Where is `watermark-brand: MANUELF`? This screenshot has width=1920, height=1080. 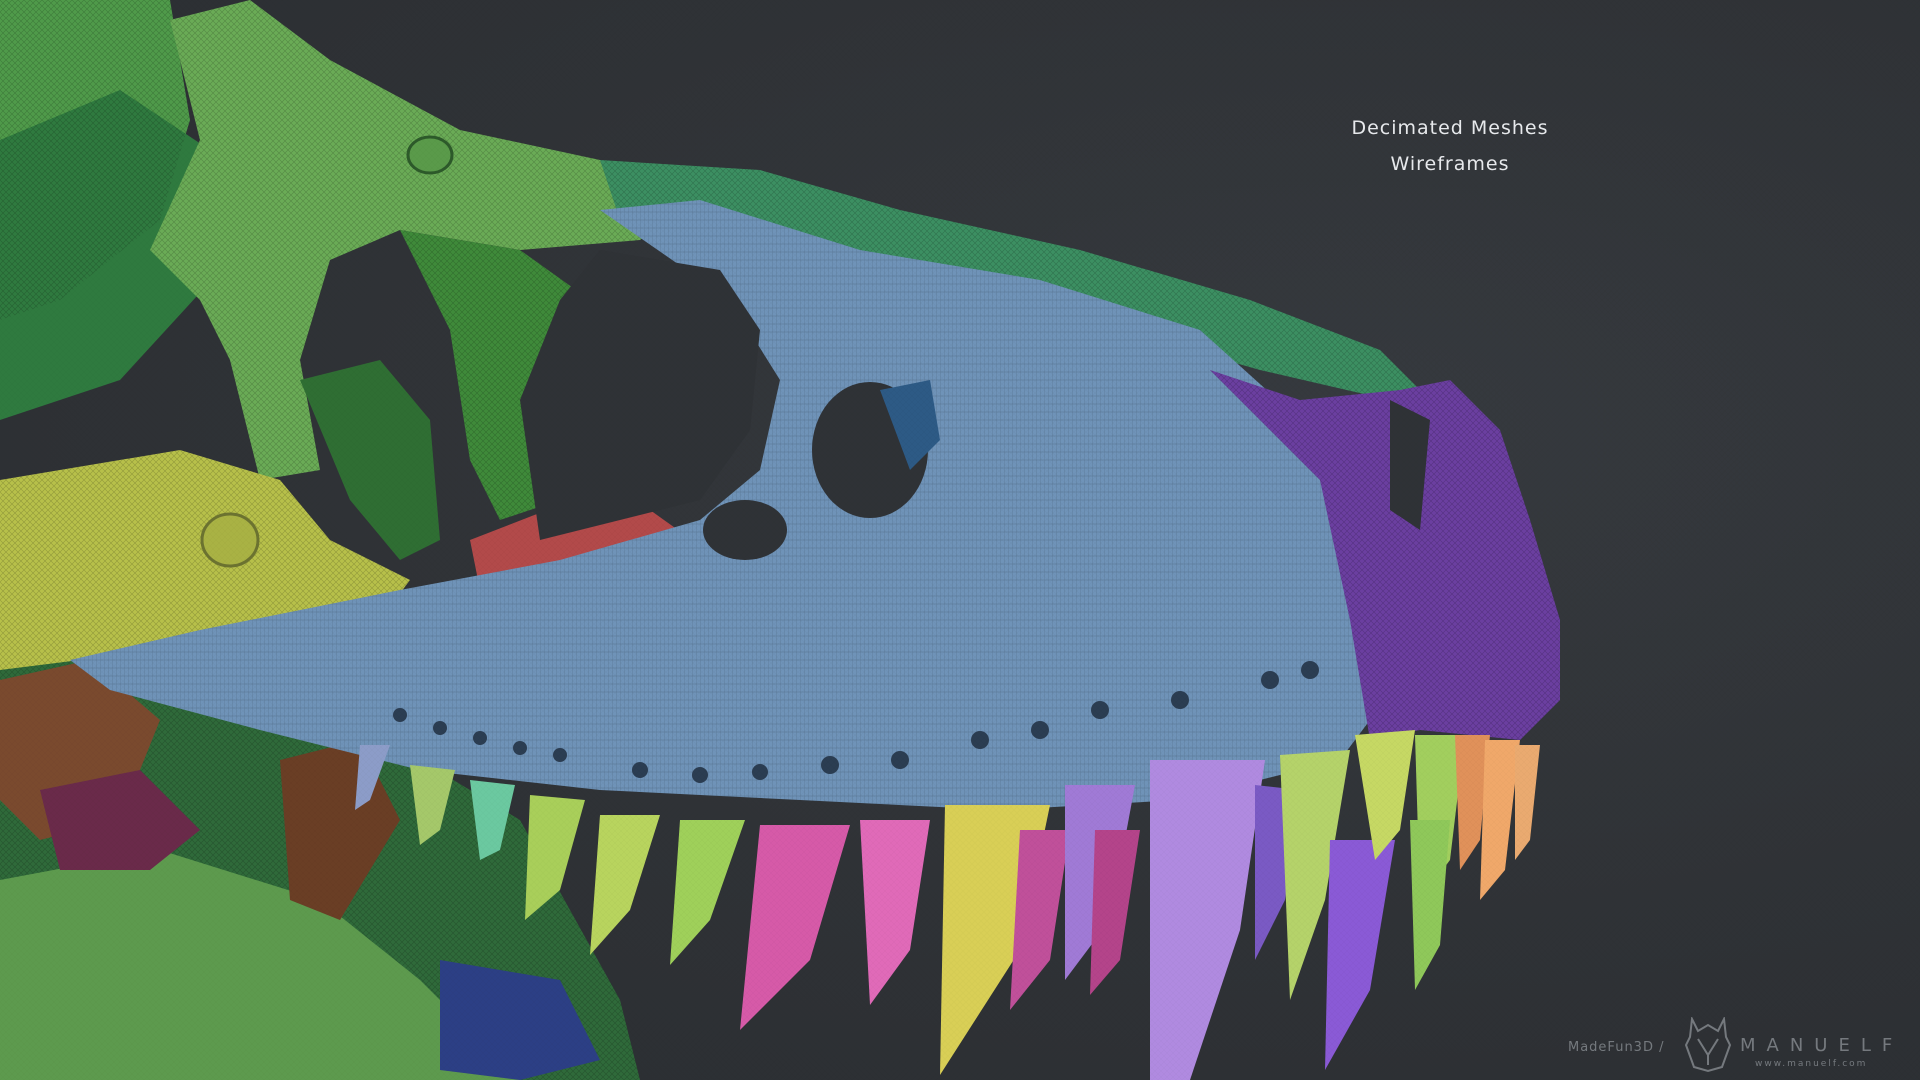
watermark-brand: MANUELF is located at coordinates (1822, 1045).